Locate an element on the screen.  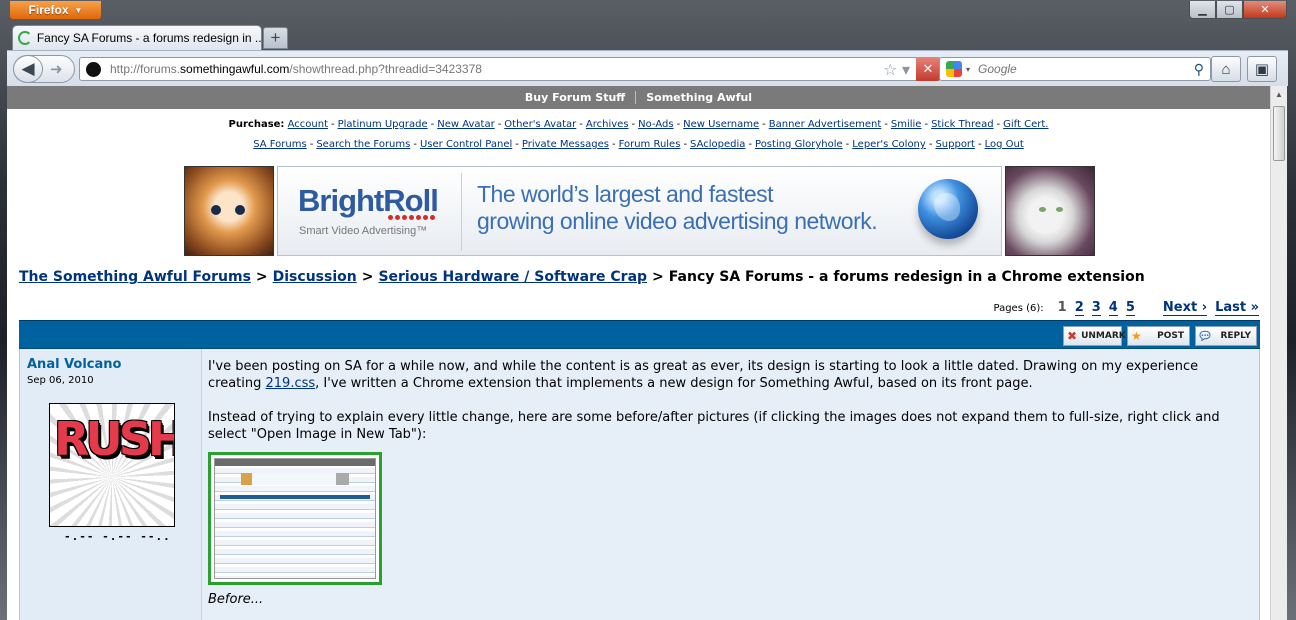
purchase-link: Stick Thread is located at coordinates (962, 124).